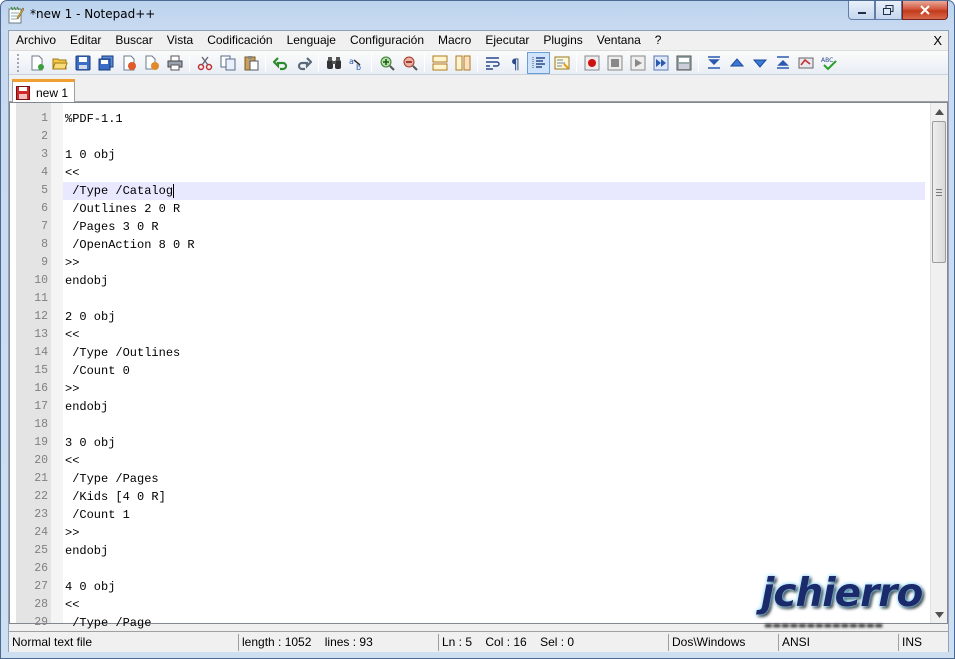 The width and height of the screenshot is (955, 659). I want to click on toolbar-grip, so click(19, 62).